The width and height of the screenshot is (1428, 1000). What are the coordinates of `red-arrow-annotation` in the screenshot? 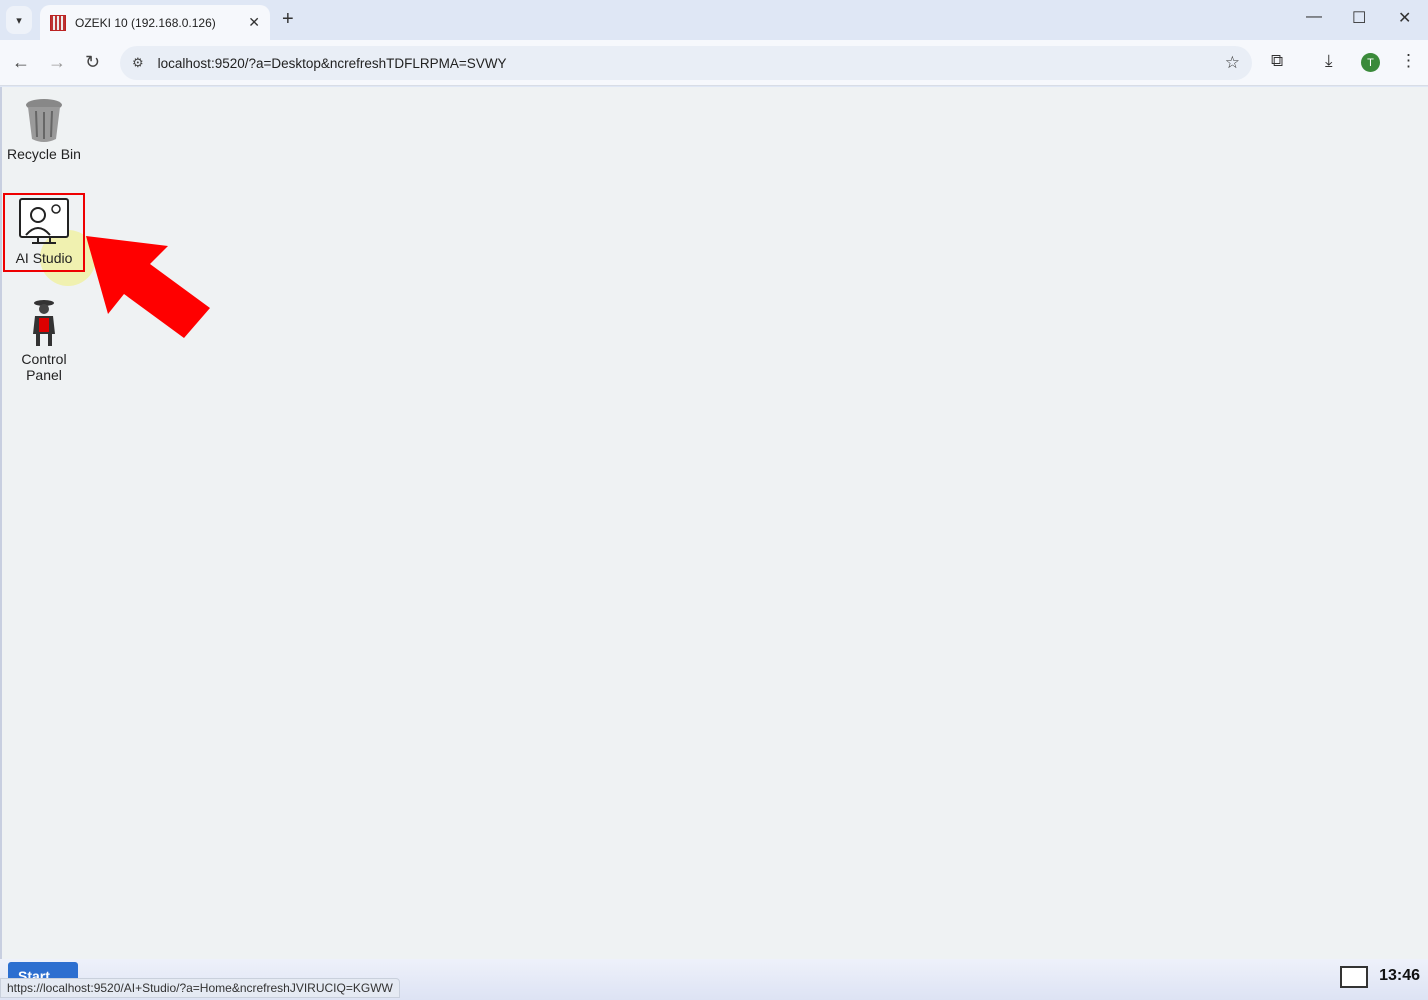 It's located at (148, 287).